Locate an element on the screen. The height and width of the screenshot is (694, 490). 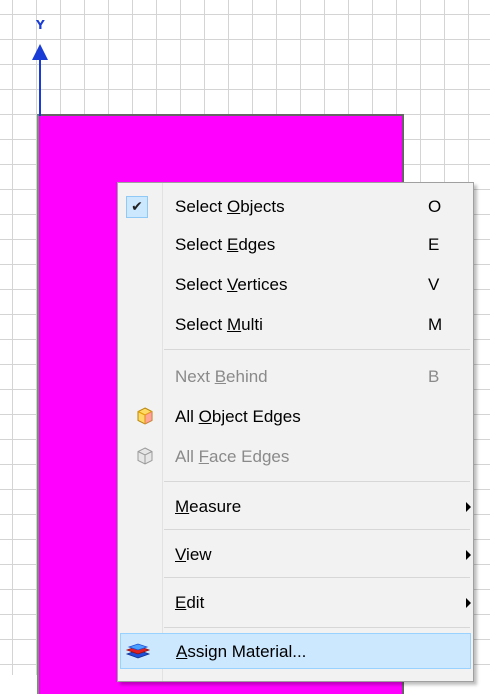
menu-item-select-edges: Select Edges E is located at coordinates (295, 245).